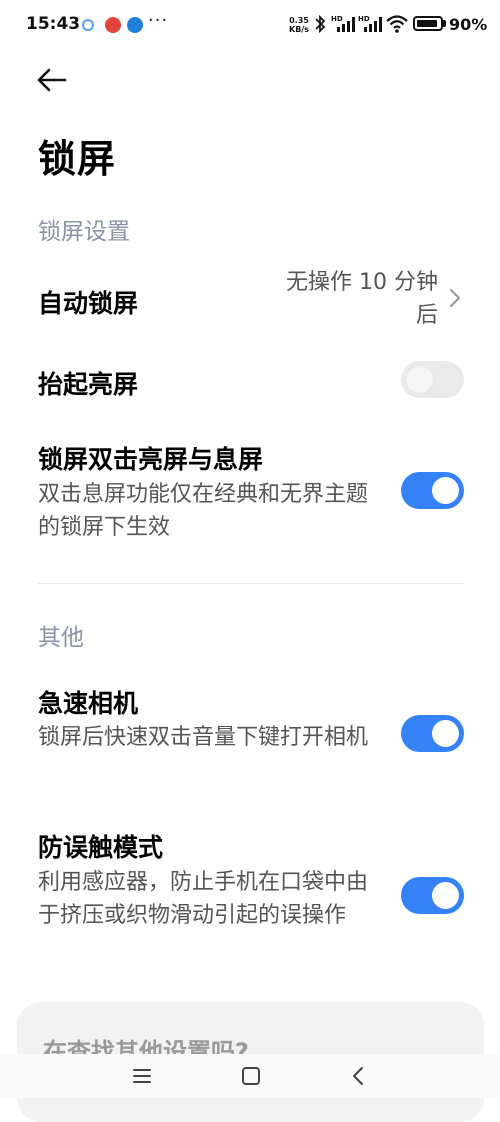 The width and height of the screenshot is (500, 1122). I want to click on notification-icon, so click(88, 25).